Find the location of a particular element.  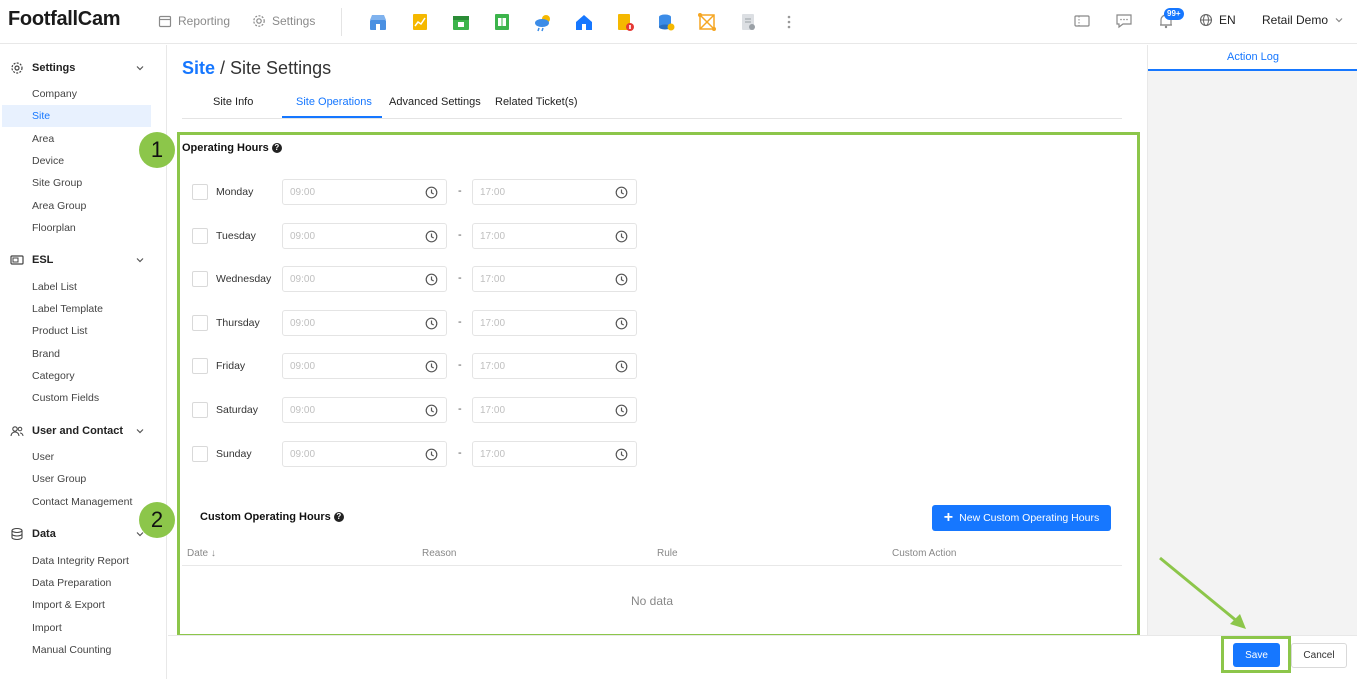

network-icon is located at coordinates (707, 22).